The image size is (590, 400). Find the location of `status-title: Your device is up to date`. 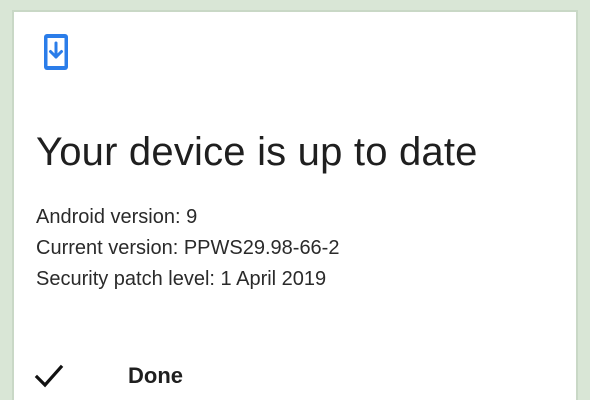

status-title: Your device is up to date is located at coordinates (257, 152).